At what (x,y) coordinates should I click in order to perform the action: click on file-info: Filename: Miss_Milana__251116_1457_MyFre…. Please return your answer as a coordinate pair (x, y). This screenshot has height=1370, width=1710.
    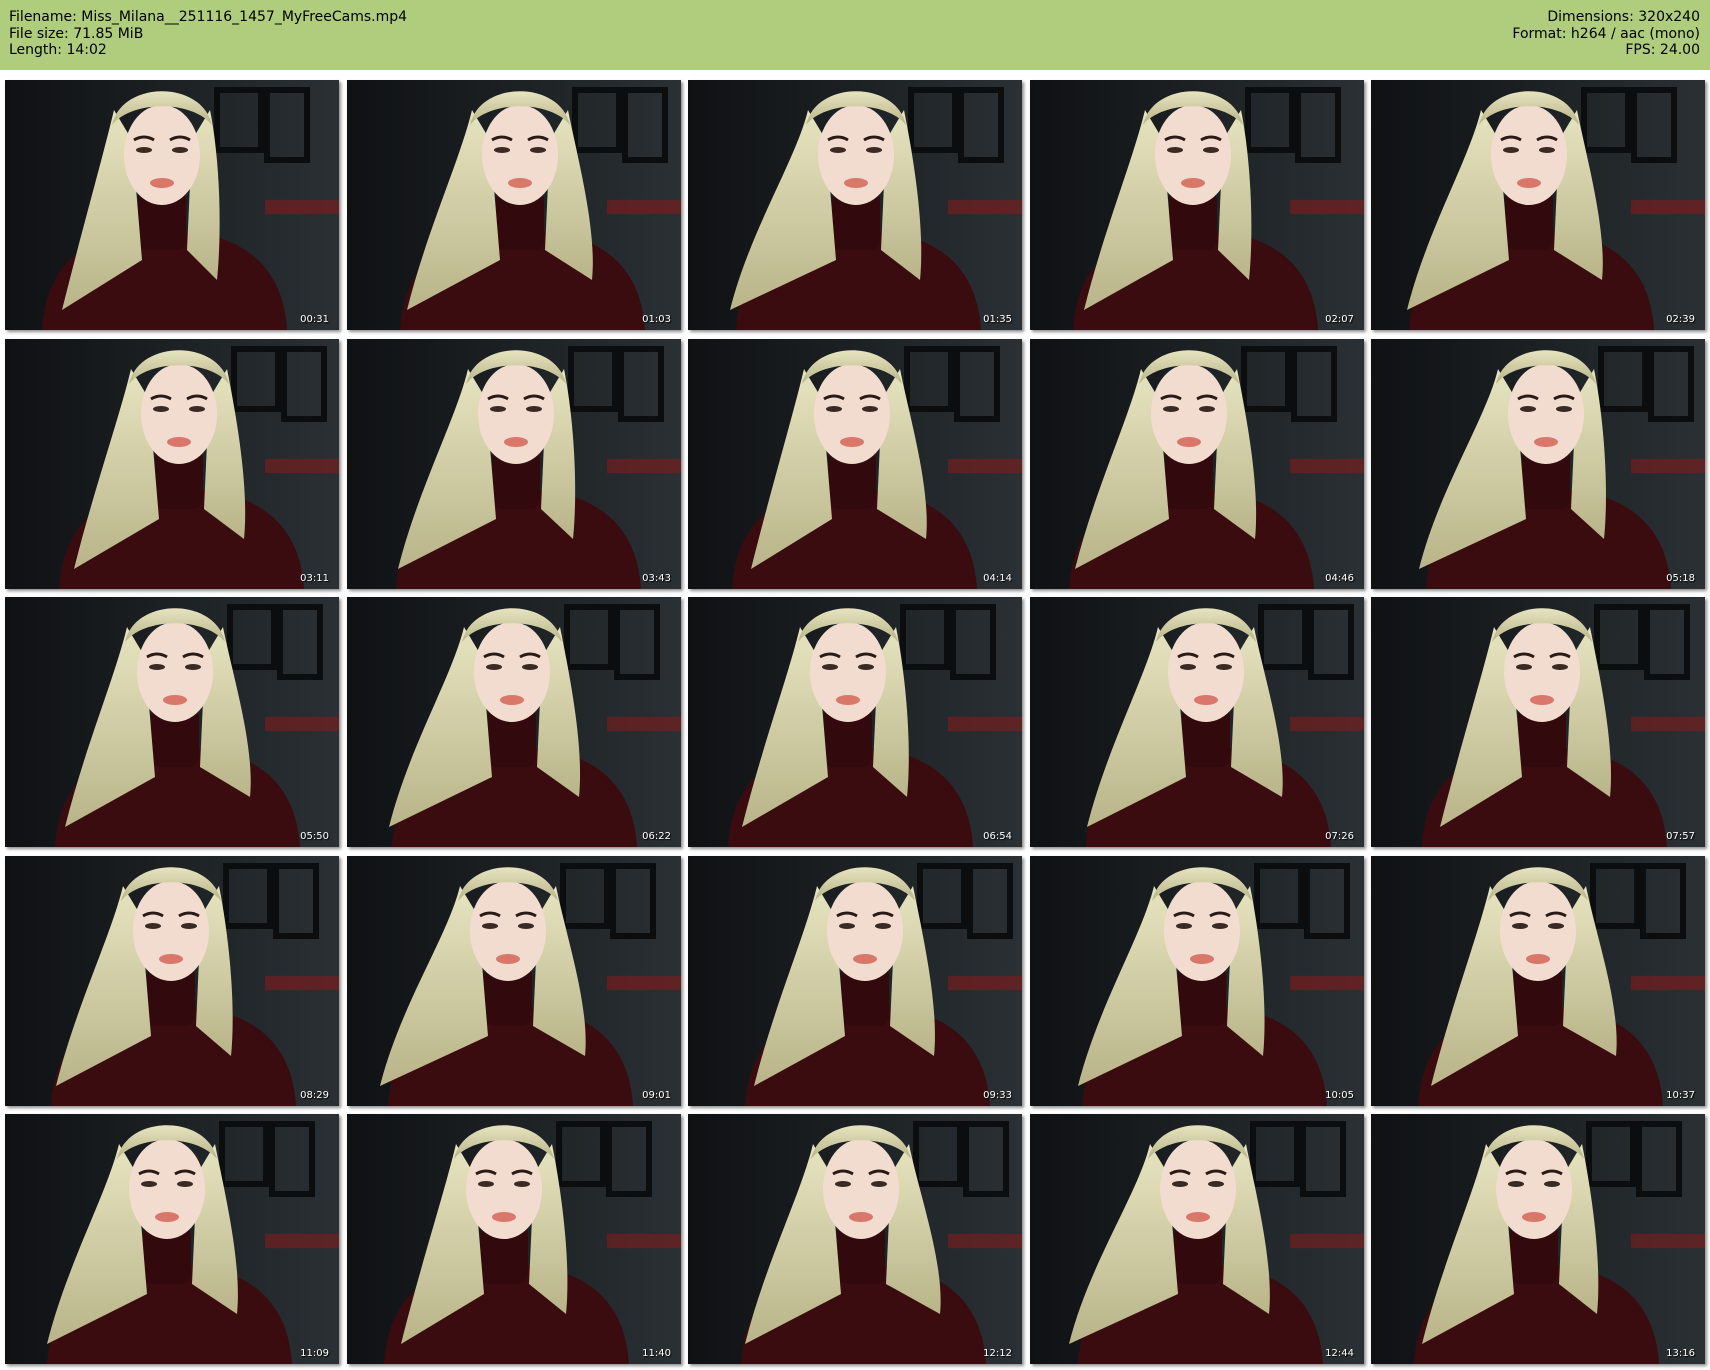
    Looking at the image, I should click on (208, 34).